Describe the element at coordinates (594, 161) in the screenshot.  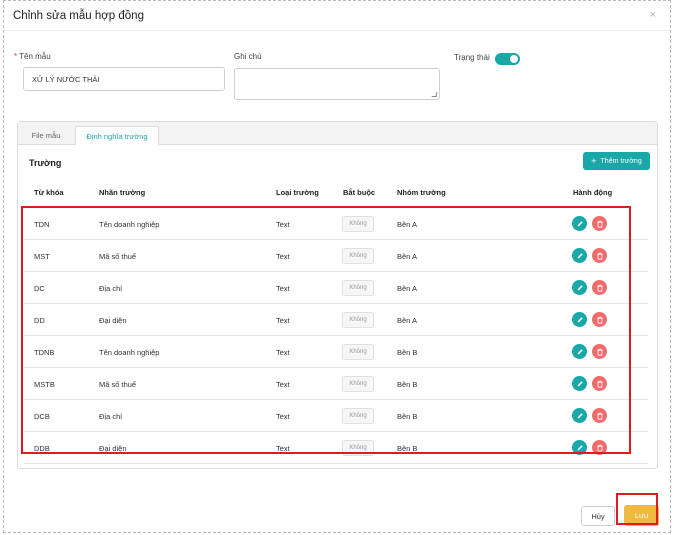
I see `plus-icon: +` at that location.